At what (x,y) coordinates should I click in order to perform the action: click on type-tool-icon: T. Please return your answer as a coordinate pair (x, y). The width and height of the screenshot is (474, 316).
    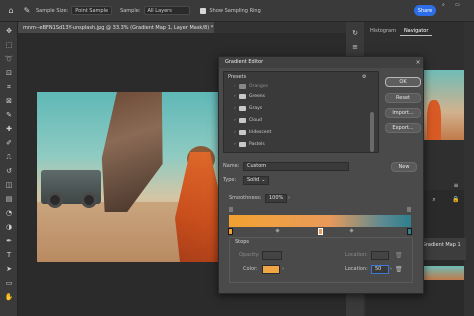
    Looking at the image, I should click on (9, 255).